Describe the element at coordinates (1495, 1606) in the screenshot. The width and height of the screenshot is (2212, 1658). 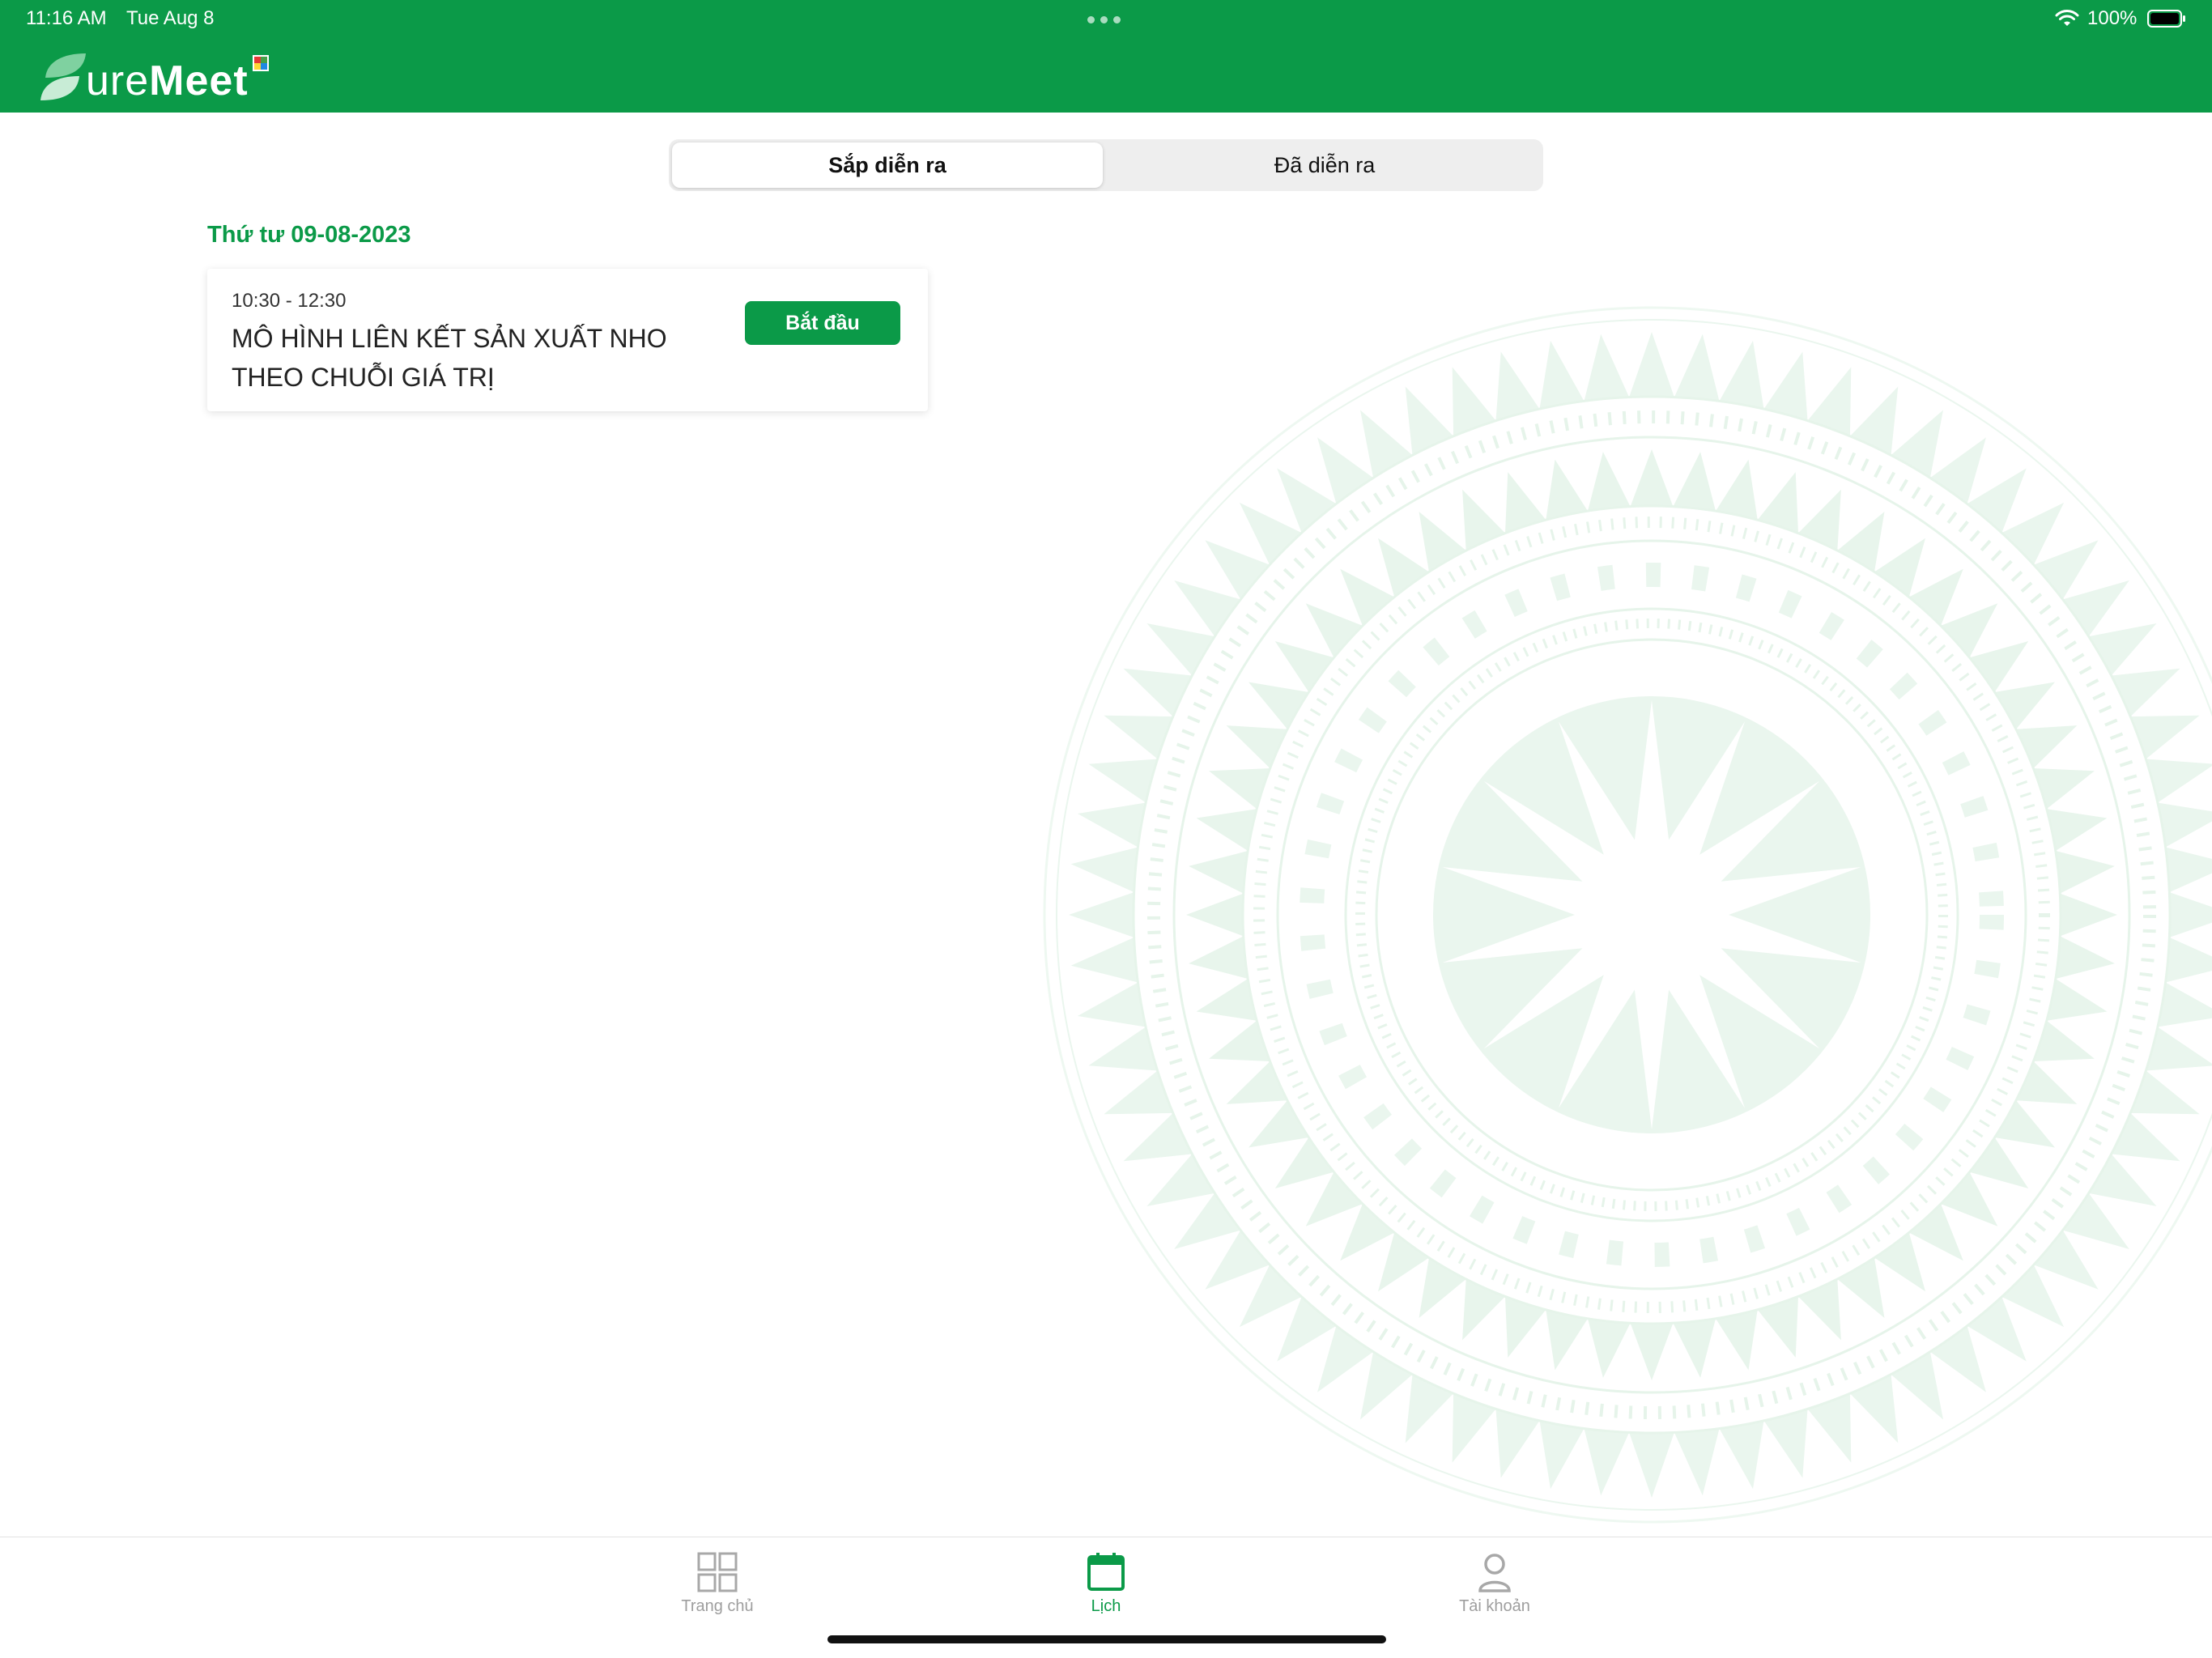
I see `tab-account-label: Tài khoản` at that location.